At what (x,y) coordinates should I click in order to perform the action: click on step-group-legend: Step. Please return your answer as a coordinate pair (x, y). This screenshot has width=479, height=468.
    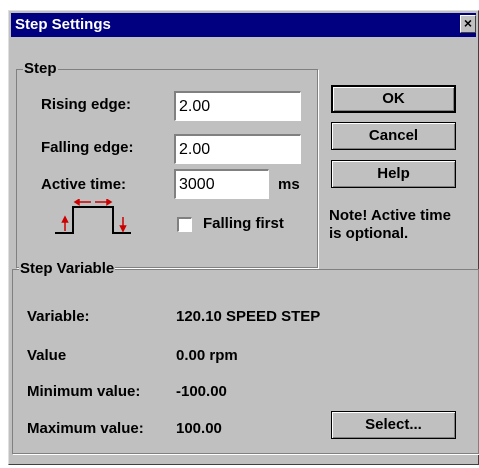
    Looking at the image, I should click on (40, 68).